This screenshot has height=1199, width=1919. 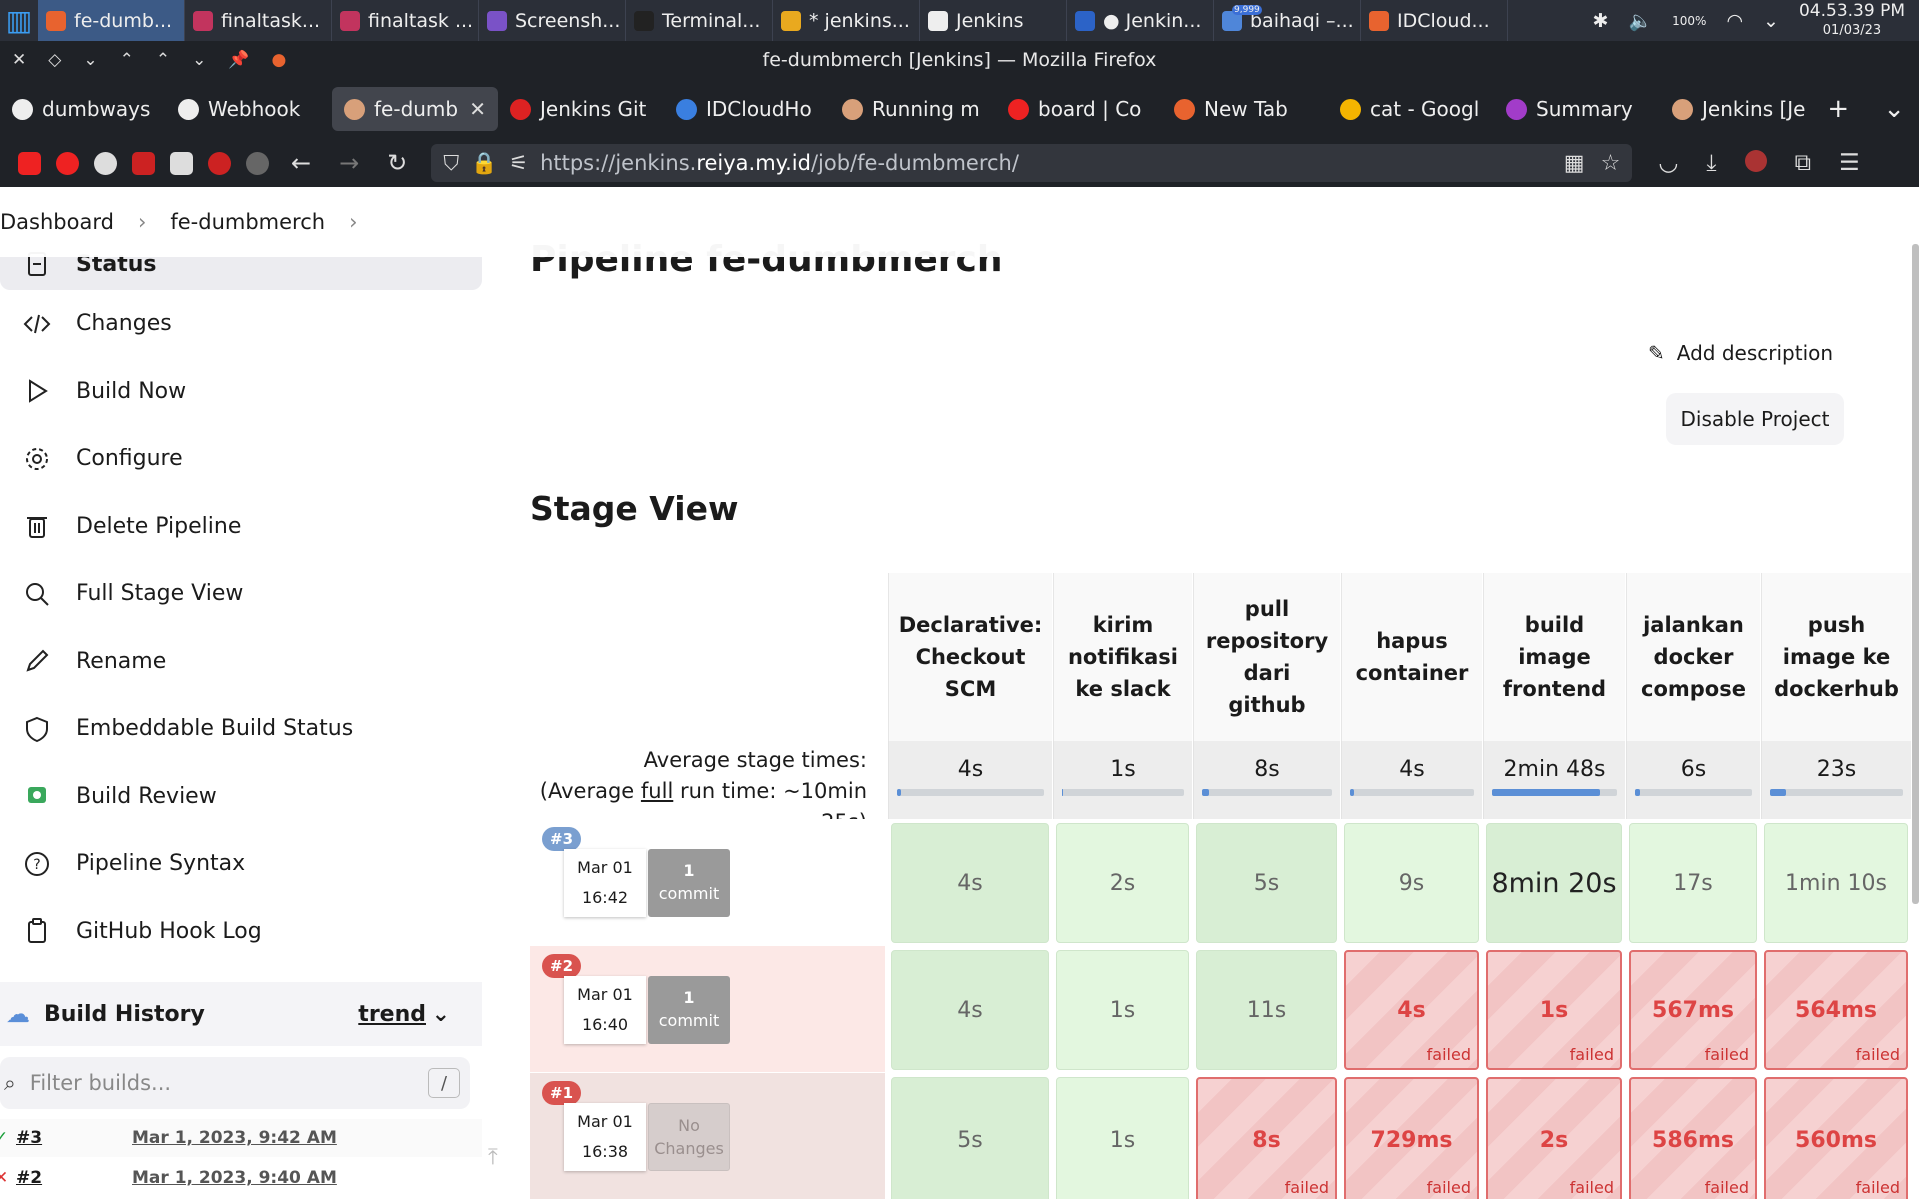 What do you see at coordinates (127, 60) in the screenshot?
I see `maximize-icon: ⌃` at bounding box center [127, 60].